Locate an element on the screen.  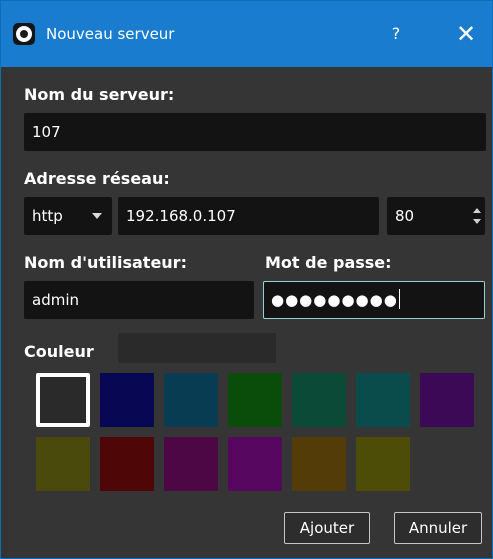
port-spinbox: 80 is located at coordinates (436, 216).